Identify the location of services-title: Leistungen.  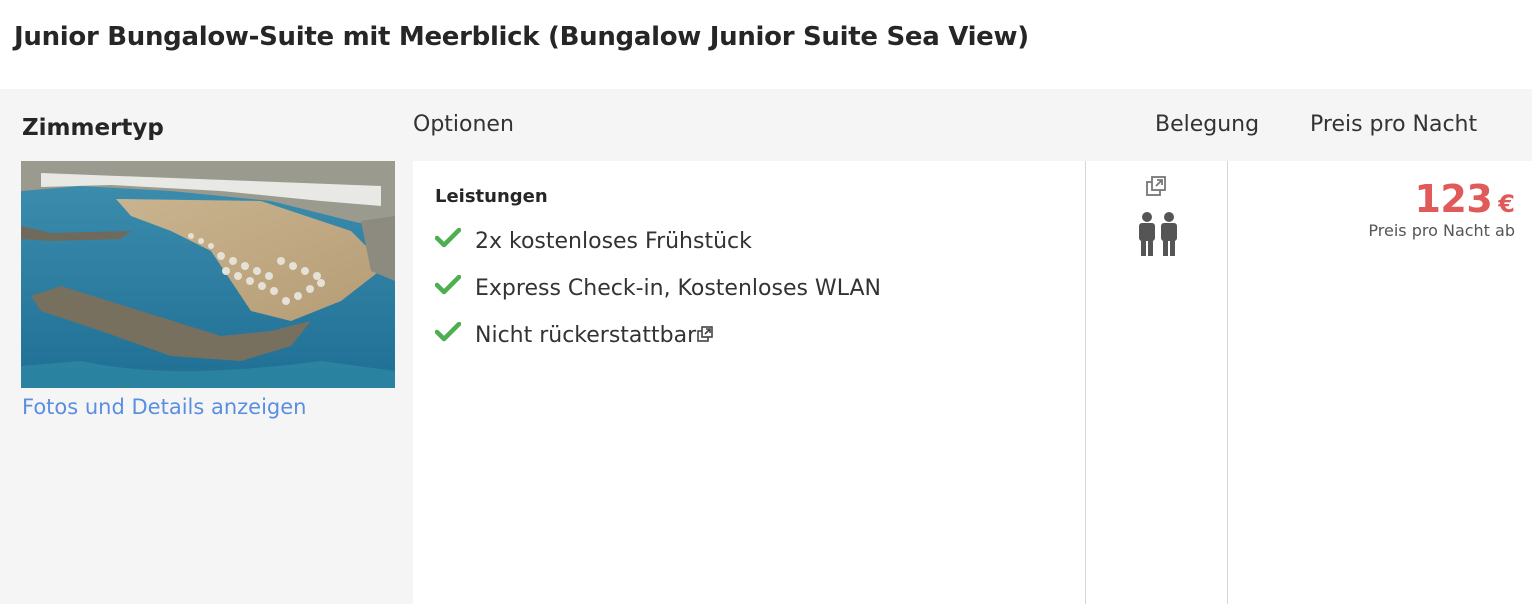
(491, 196).